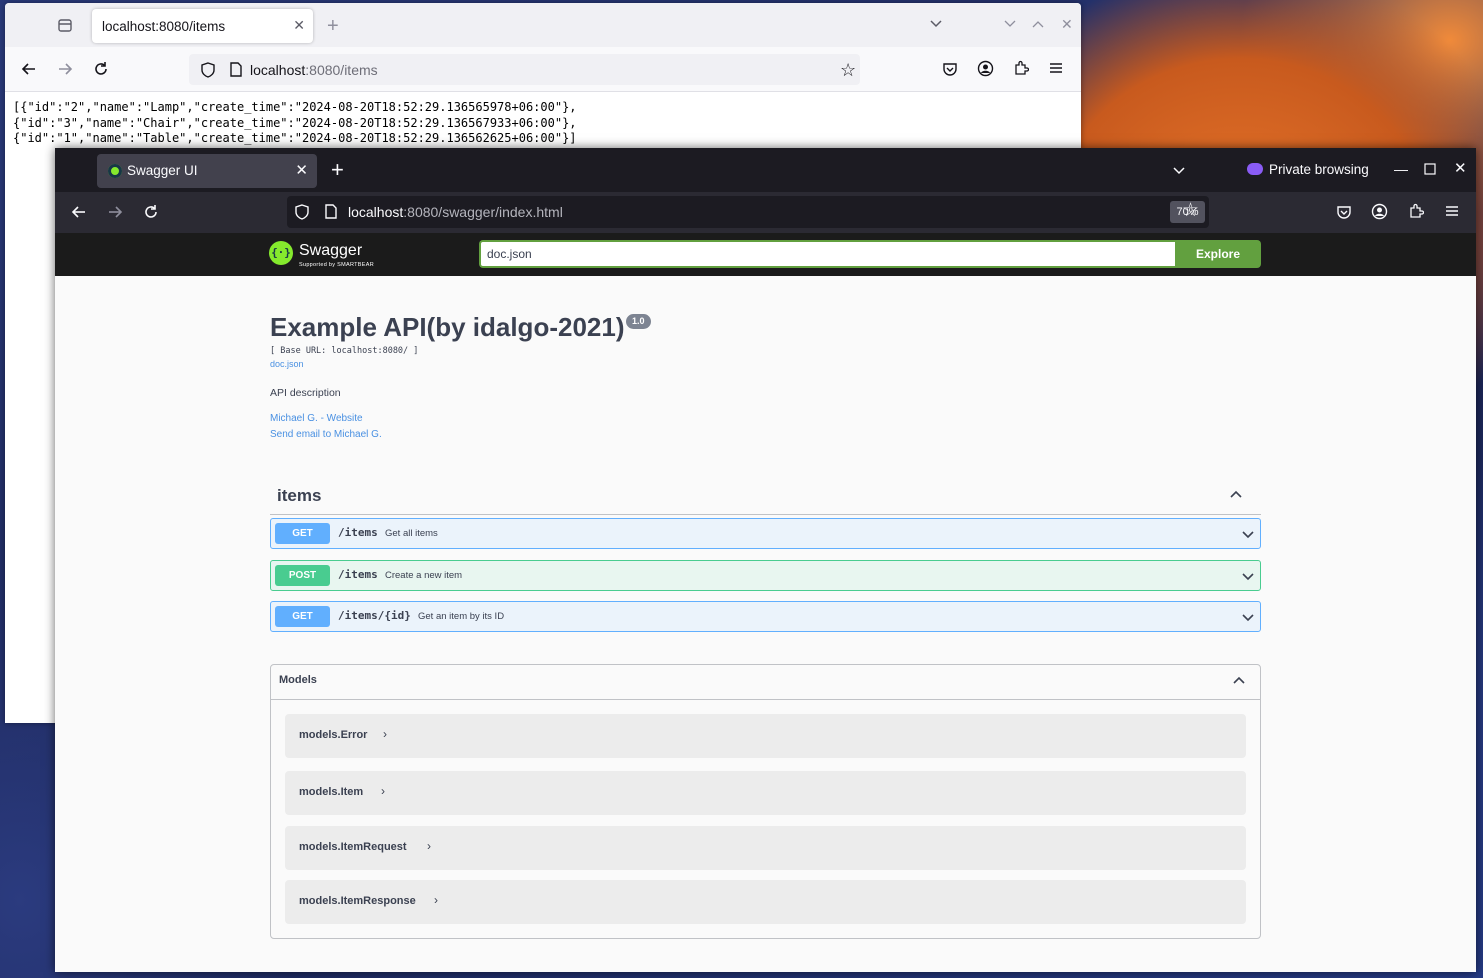 The image size is (1483, 978). Describe the element at coordinates (765, 736) in the screenshot. I see `model-error: models.Error ›` at that location.